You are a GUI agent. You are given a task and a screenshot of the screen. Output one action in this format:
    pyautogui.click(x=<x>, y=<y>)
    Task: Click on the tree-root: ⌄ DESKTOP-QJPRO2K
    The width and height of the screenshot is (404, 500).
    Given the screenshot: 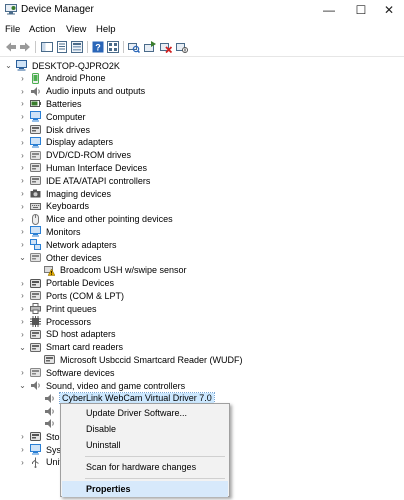 What is the action you would take?
    pyautogui.click(x=62, y=65)
    